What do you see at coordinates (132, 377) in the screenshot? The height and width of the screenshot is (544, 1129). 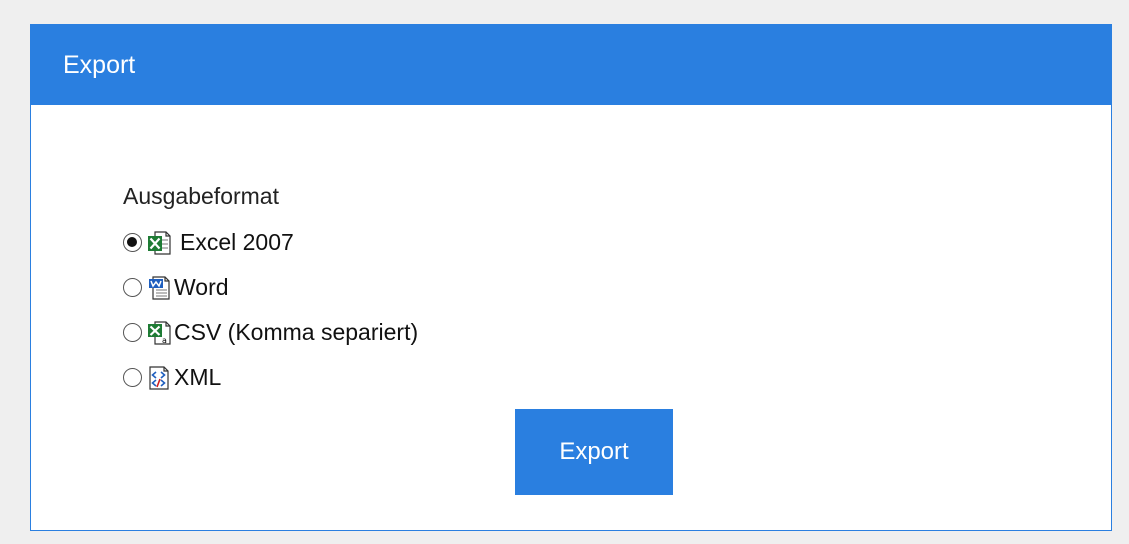 I see `radio-xml` at bounding box center [132, 377].